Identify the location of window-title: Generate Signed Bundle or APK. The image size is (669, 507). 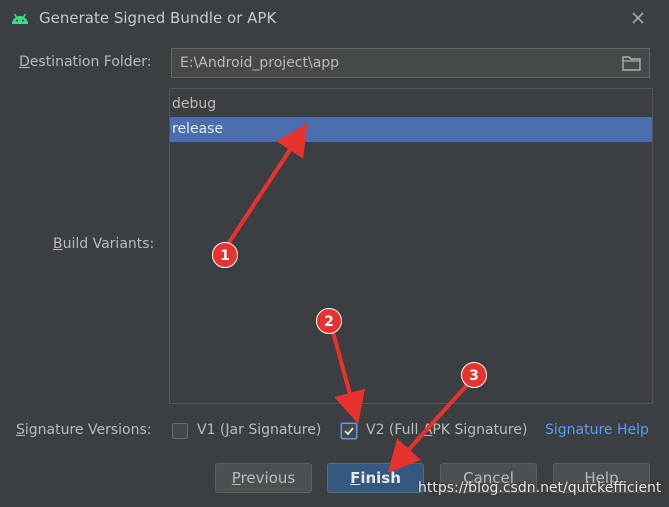
(158, 18).